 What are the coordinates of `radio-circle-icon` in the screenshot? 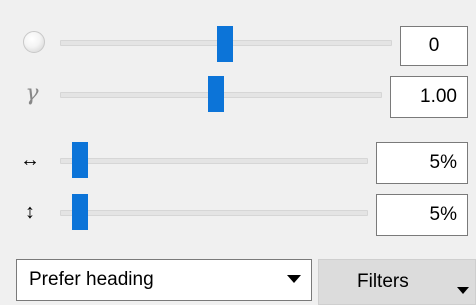 It's located at (34, 42).